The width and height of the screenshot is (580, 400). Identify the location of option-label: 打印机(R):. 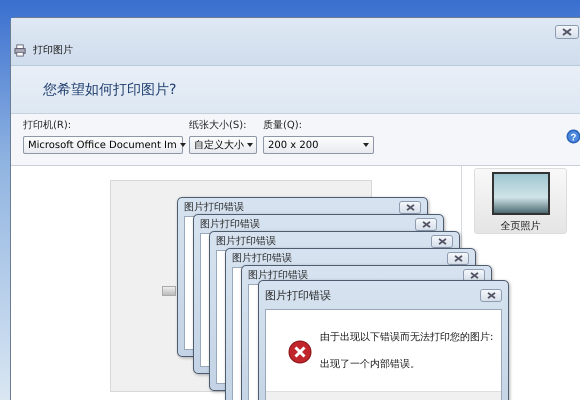
(47, 125).